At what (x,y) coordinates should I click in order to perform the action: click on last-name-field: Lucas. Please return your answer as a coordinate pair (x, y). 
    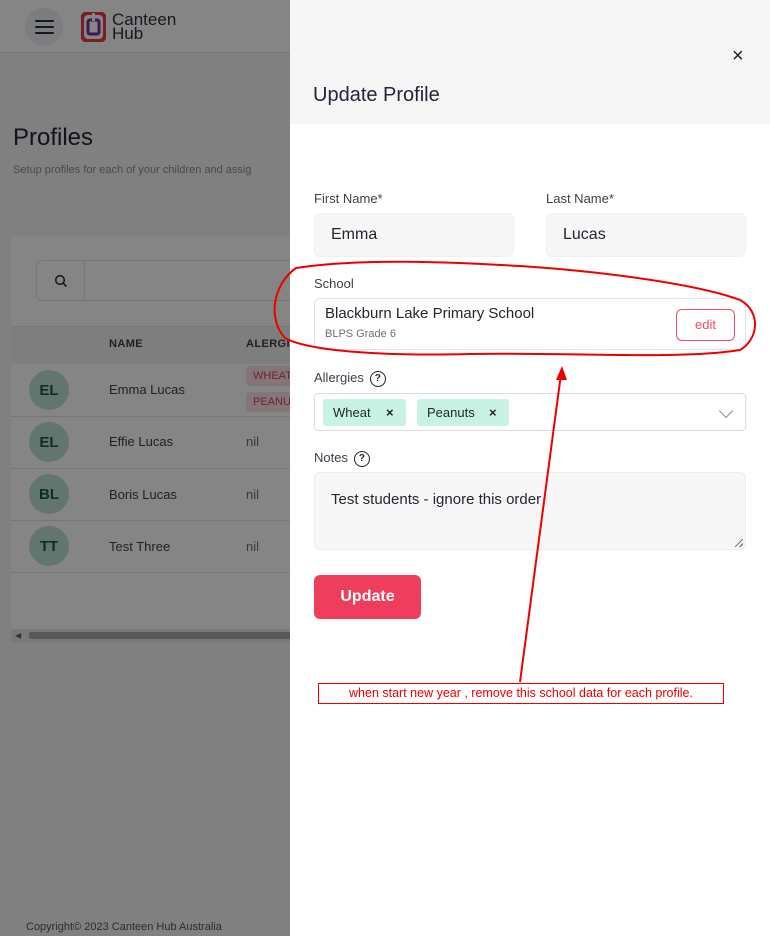
    Looking at the image, I should click on (646, 235).